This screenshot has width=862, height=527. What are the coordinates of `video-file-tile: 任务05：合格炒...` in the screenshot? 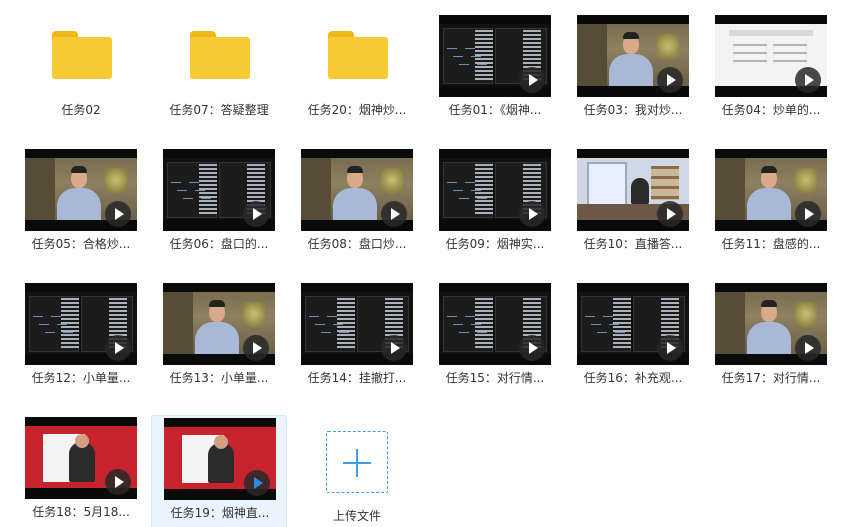 It's located at (81, 210).